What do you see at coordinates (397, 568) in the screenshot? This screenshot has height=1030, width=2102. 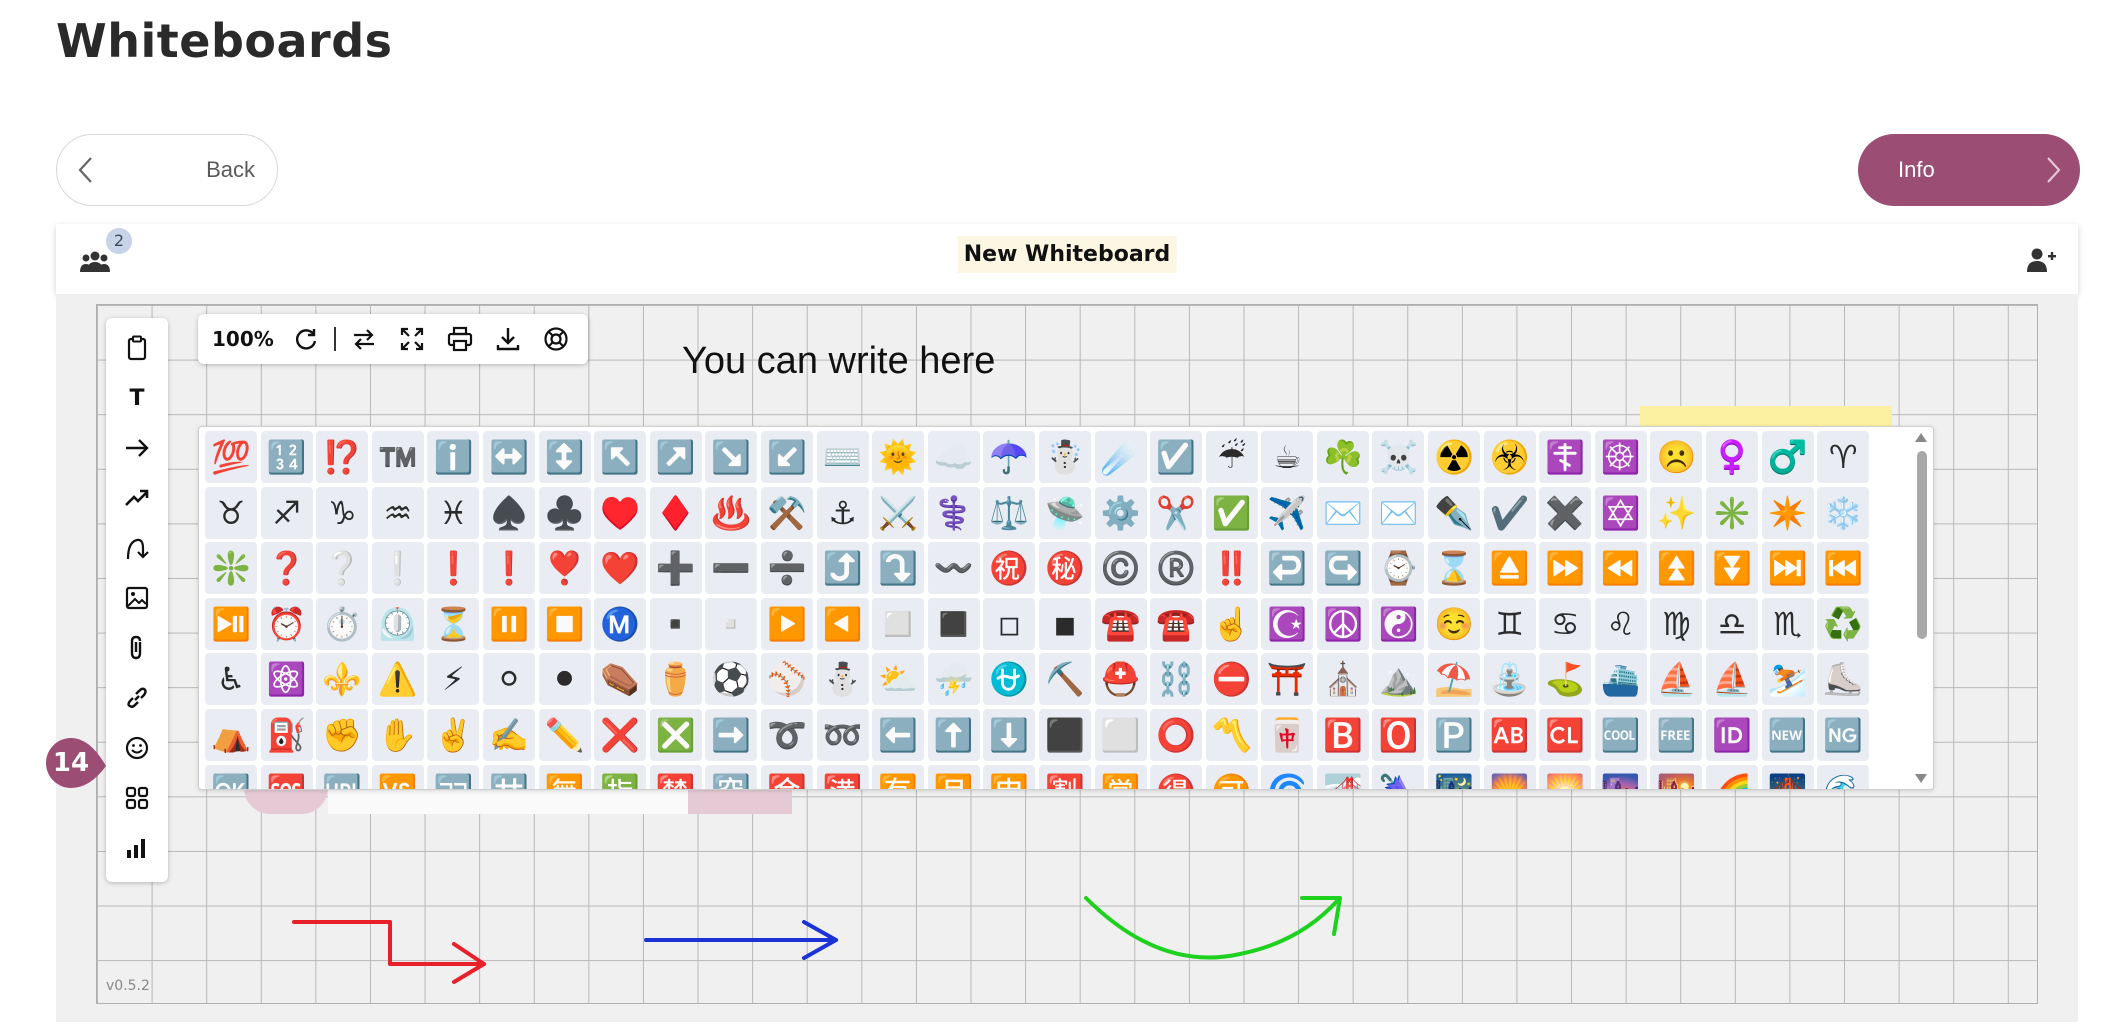 I see `emoji-button: ❕` at bounding box center [397, 568].